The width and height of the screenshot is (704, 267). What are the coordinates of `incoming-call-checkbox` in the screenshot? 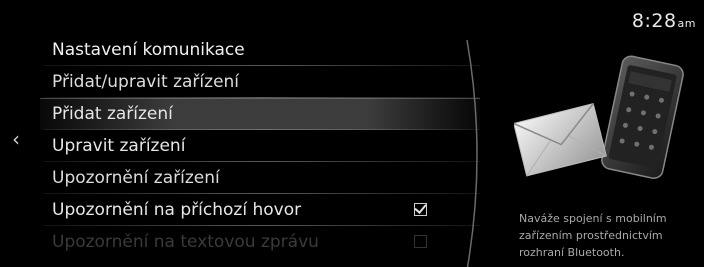 It's located at (420, 208).